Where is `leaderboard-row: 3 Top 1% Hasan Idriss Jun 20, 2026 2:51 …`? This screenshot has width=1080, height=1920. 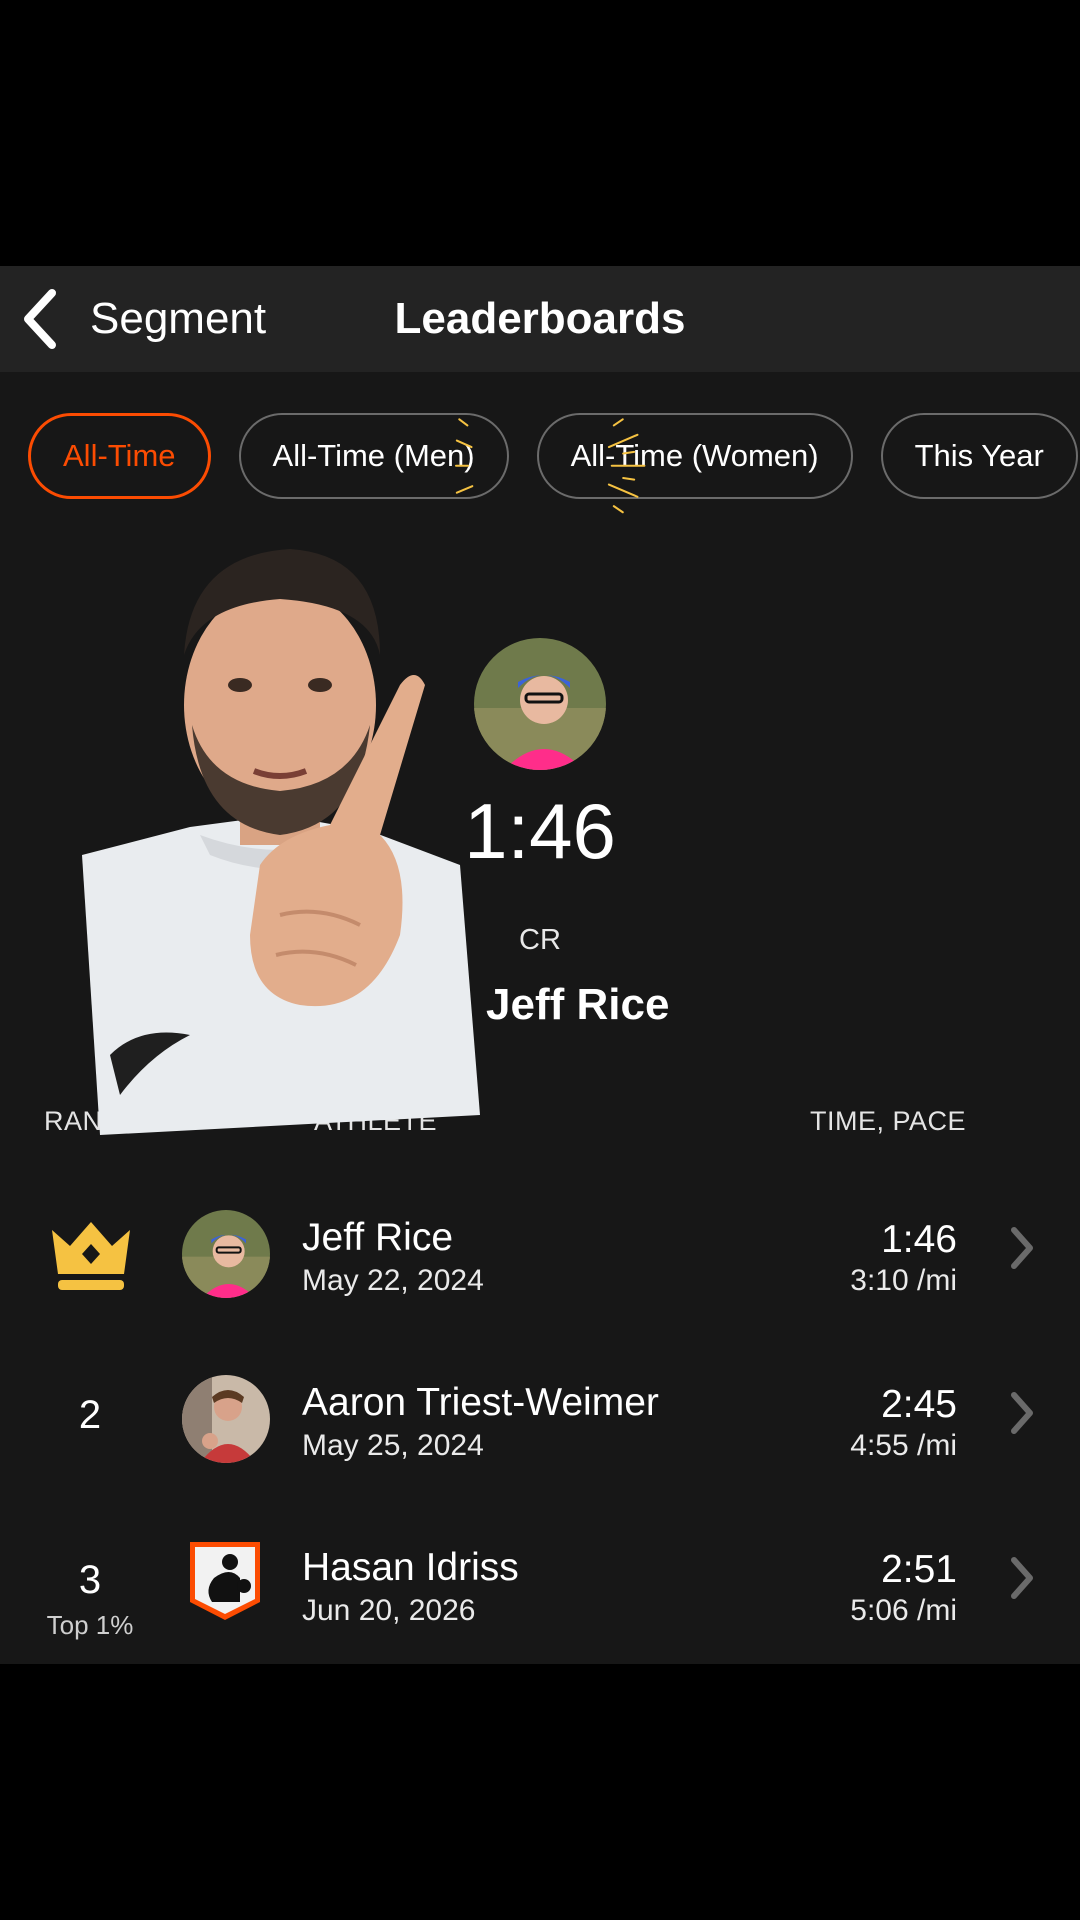 leaderboard-row: 3 Top 1% Hasan Idriss Jun 20, 2026 2:51 … is located at coordinates (540, 1589).